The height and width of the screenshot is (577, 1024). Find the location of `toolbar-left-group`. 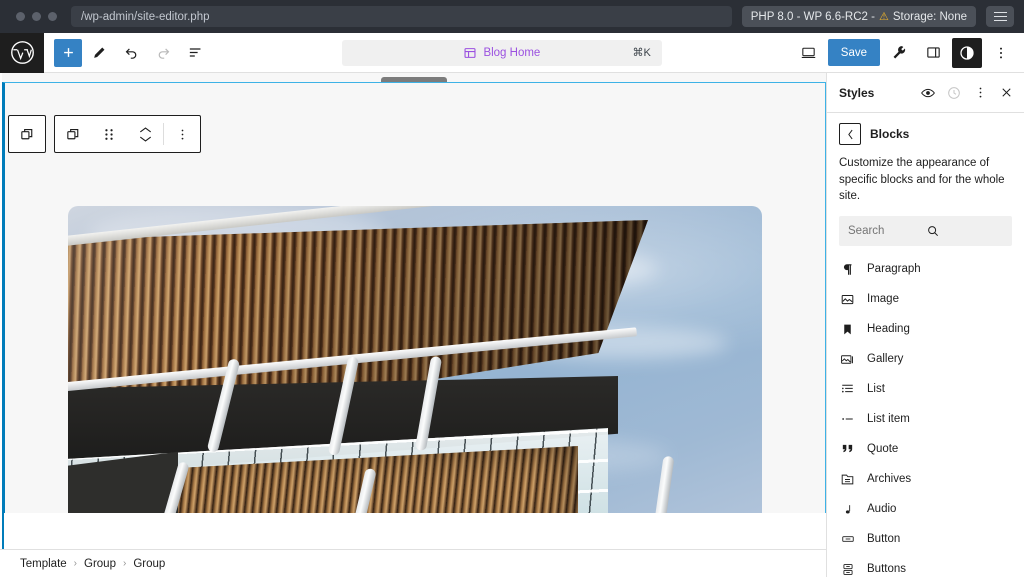

toolbar-left-group is located at coordinates (127, 53).